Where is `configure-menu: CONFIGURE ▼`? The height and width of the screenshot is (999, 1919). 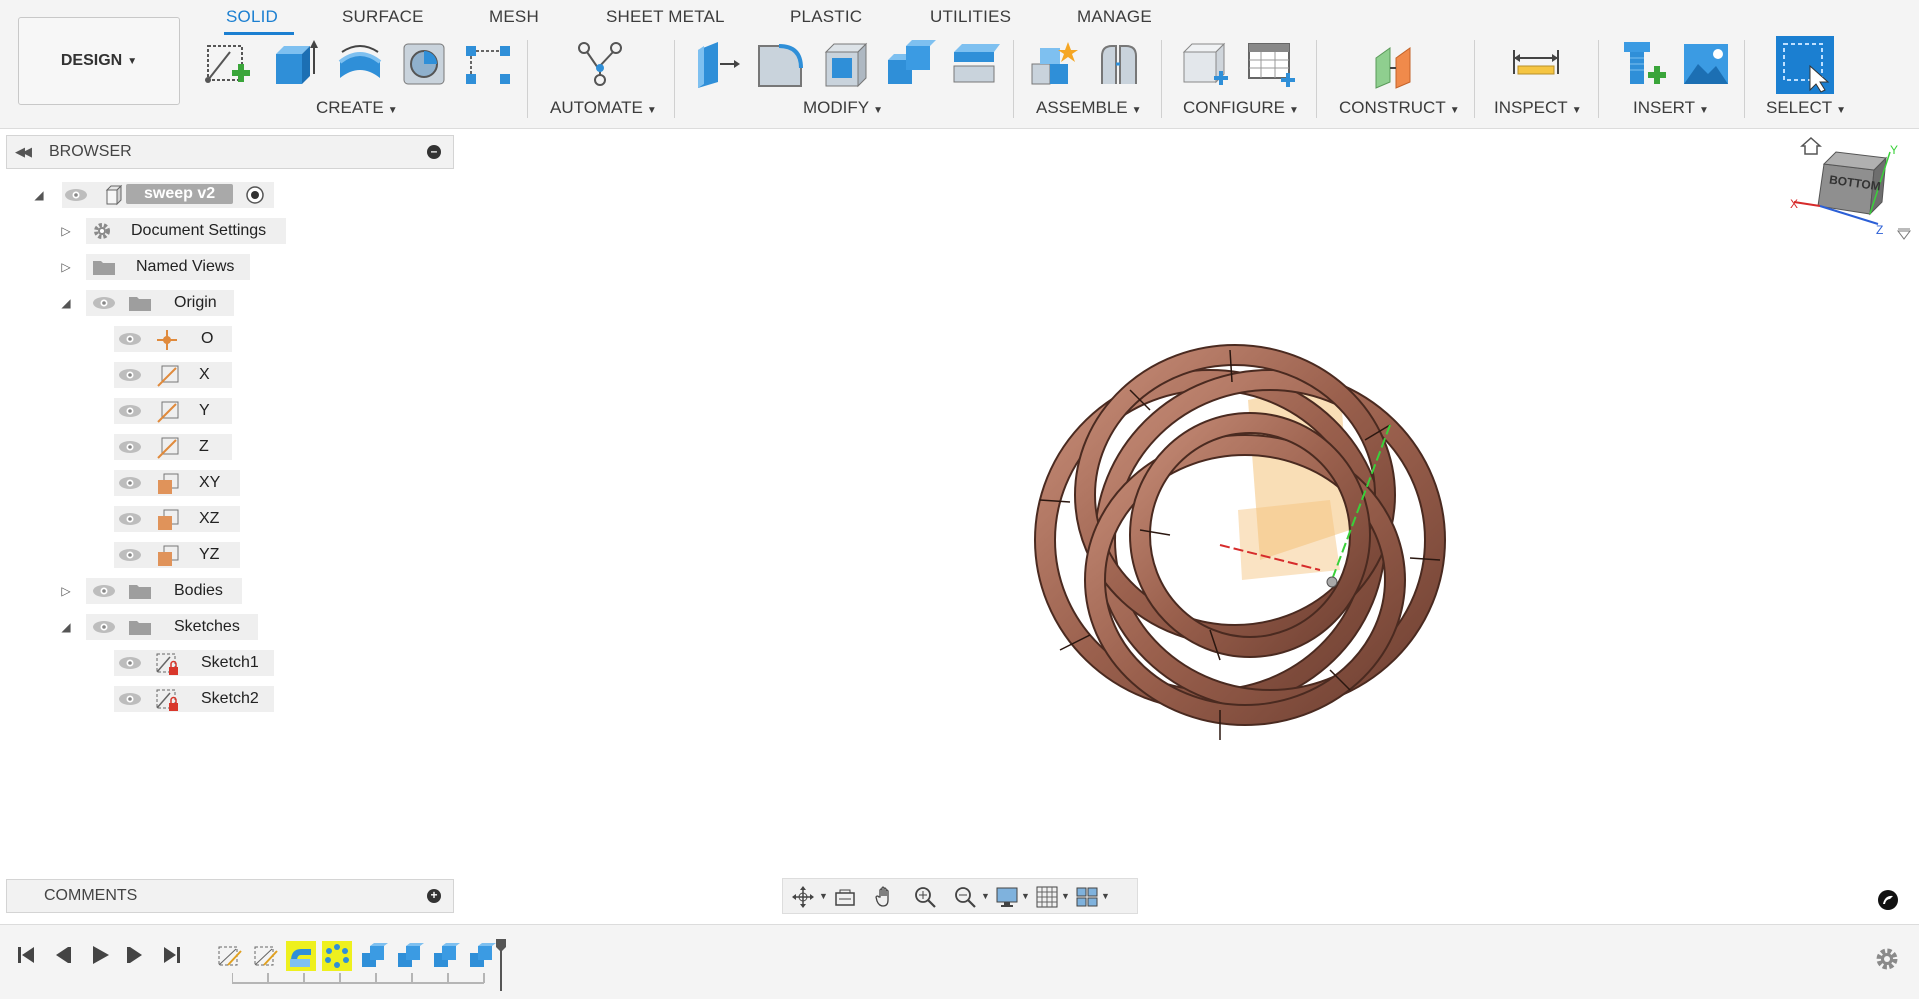 configure-menu: CONFIGURE ▼ is located at coordinates (1241, 108).